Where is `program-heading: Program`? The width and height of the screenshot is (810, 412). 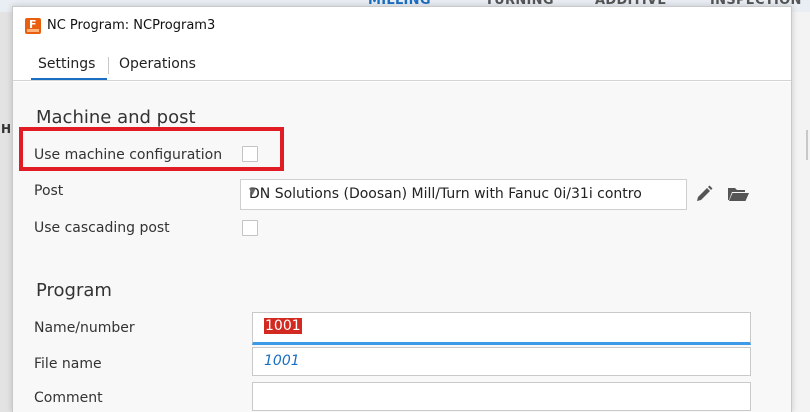 program-heading: Program is located at coordinates (74, 290).